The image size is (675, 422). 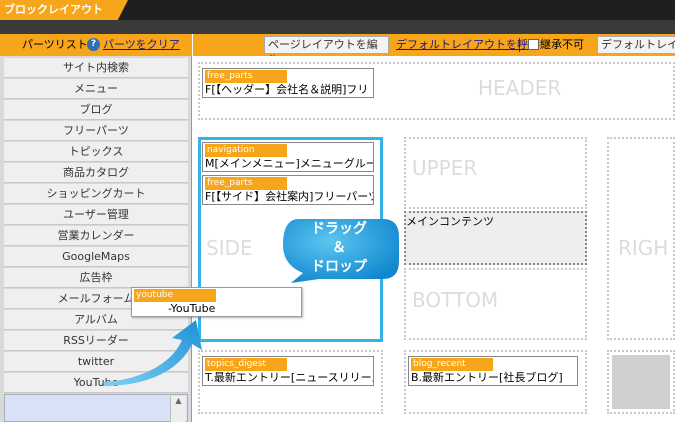 What do you see at coordinates (192, 308) in the screenshot?
I see `part-text: -YouTube` at bounding box center [192, 308].